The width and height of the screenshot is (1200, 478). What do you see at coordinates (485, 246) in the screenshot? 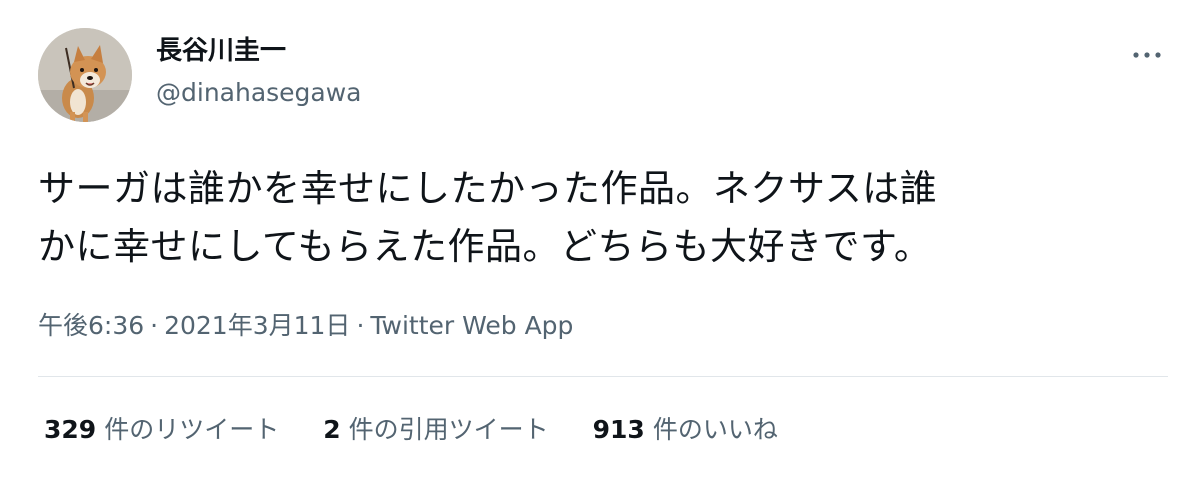
I see `tweet-text-line: かに幸せにしてもらえた作品。どちらも大好きです。` at bounding box center [485, 246].